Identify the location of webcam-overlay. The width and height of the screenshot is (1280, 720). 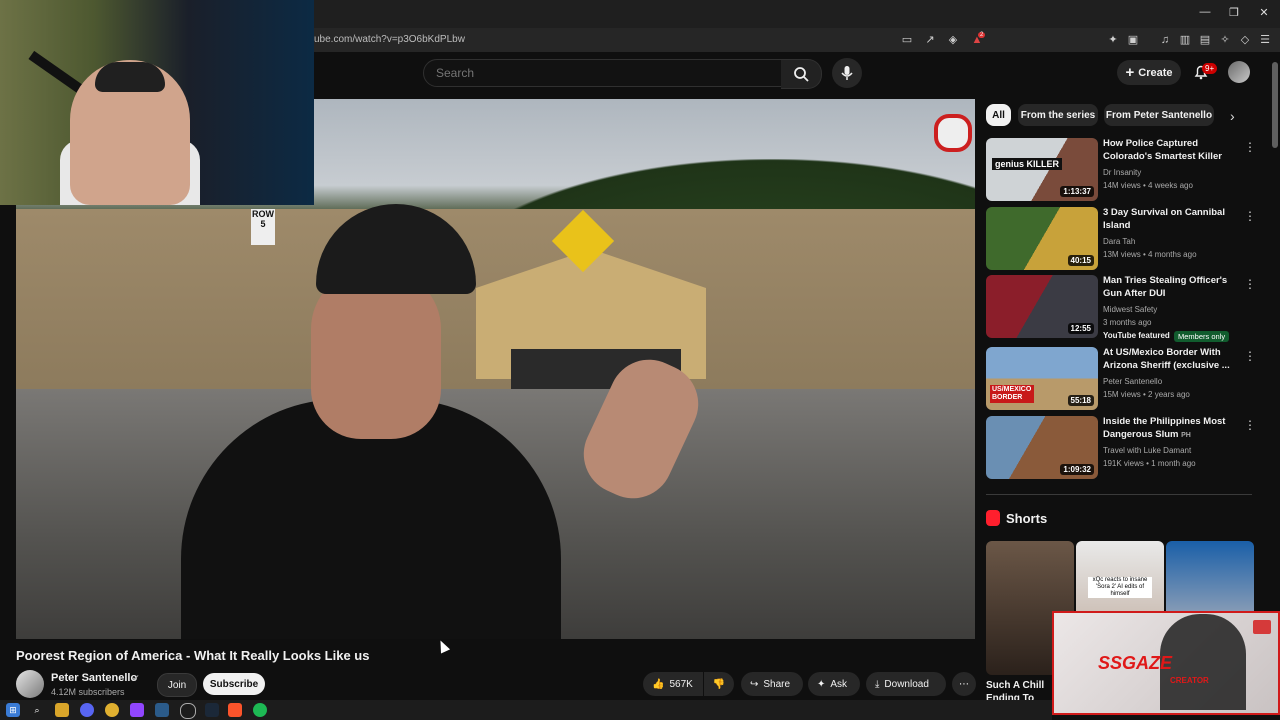
(157, 102).